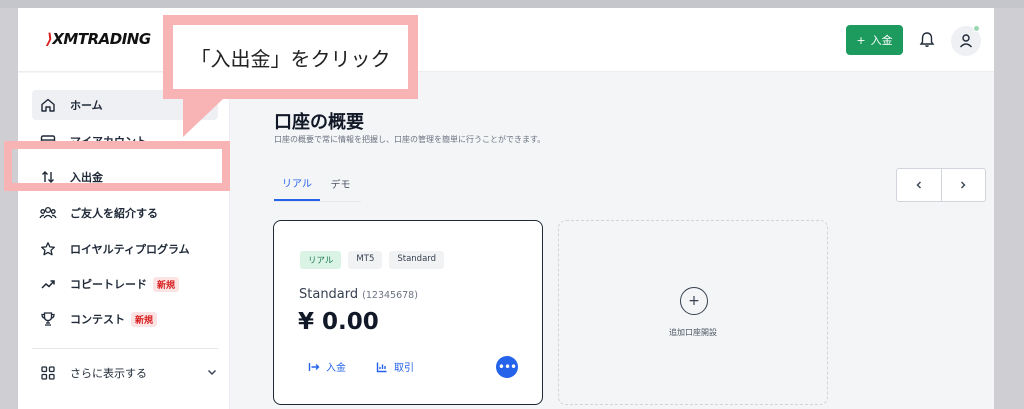  What do you see at coordinates (98, 39) in the screenshot?
I see `brand-logo: ⟩XMTRADING` at bounding box center [98, 39].